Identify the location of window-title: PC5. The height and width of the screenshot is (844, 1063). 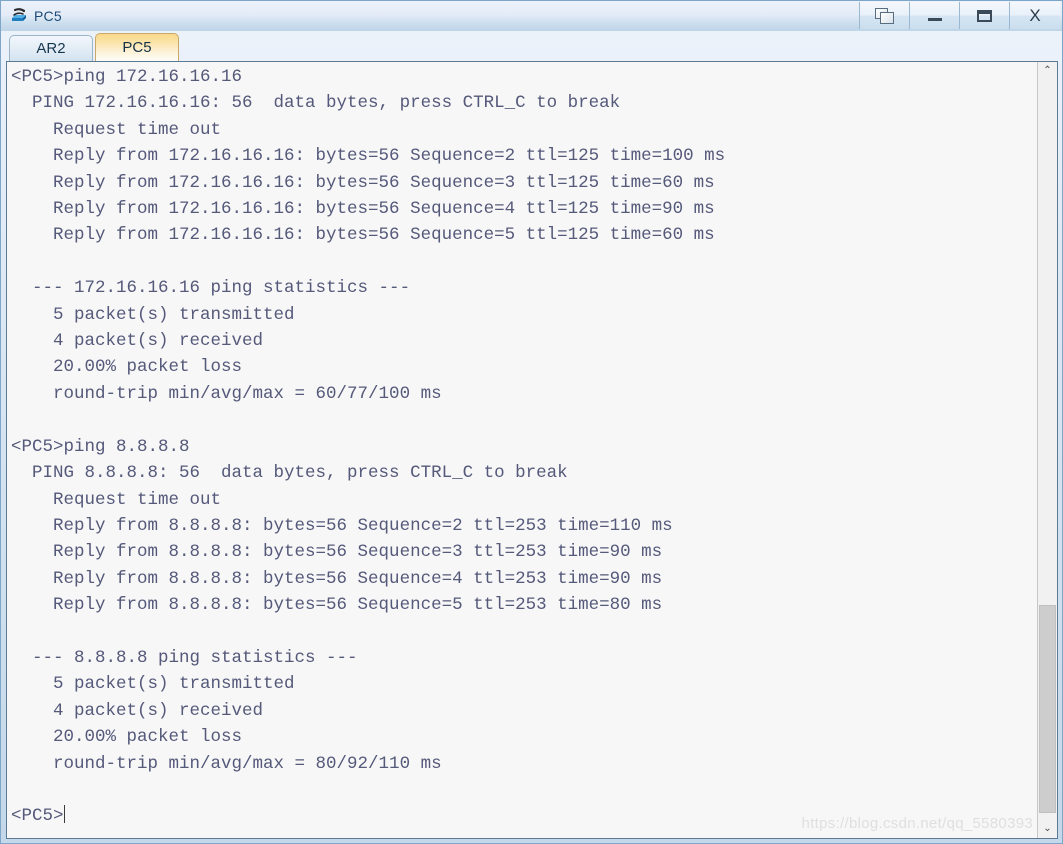
(48, 16).